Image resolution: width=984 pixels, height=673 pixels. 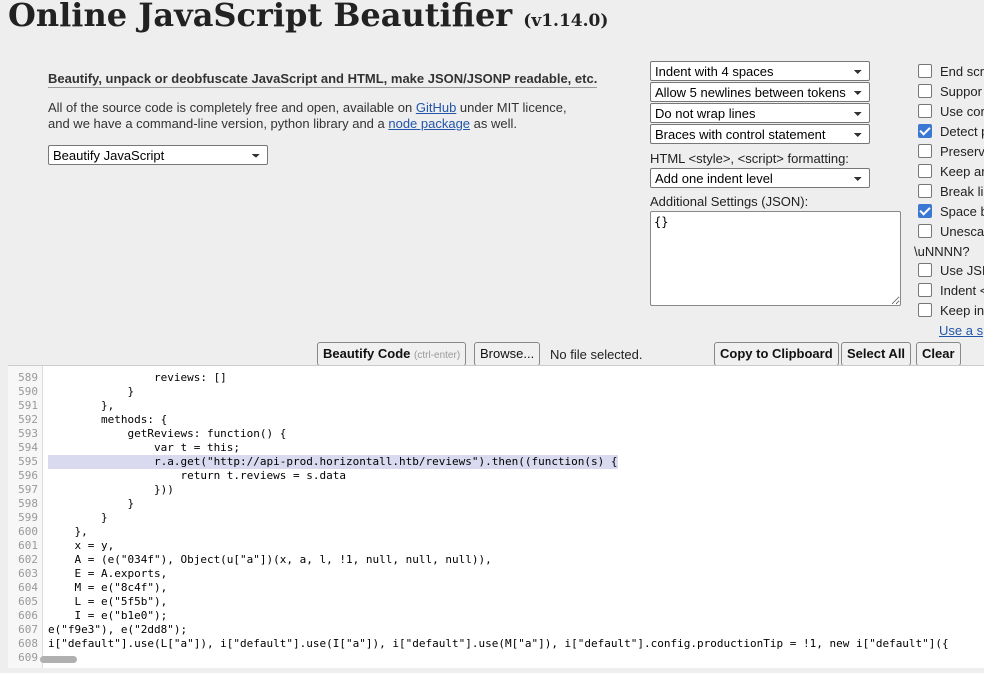 What do you see at coordinates (28, 377) in the screenshot?
I see `line-number: 589` at bounding box center [28, 377].